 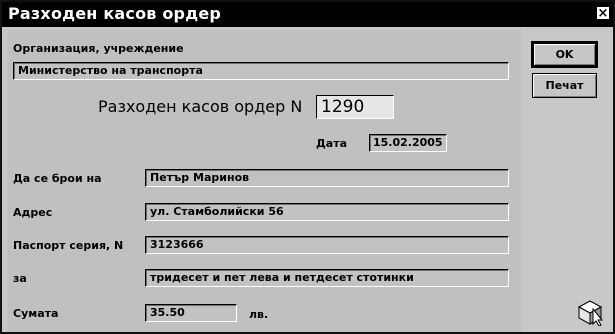 I want to click on order-number-field: 1290, so click(x=355, y=107).